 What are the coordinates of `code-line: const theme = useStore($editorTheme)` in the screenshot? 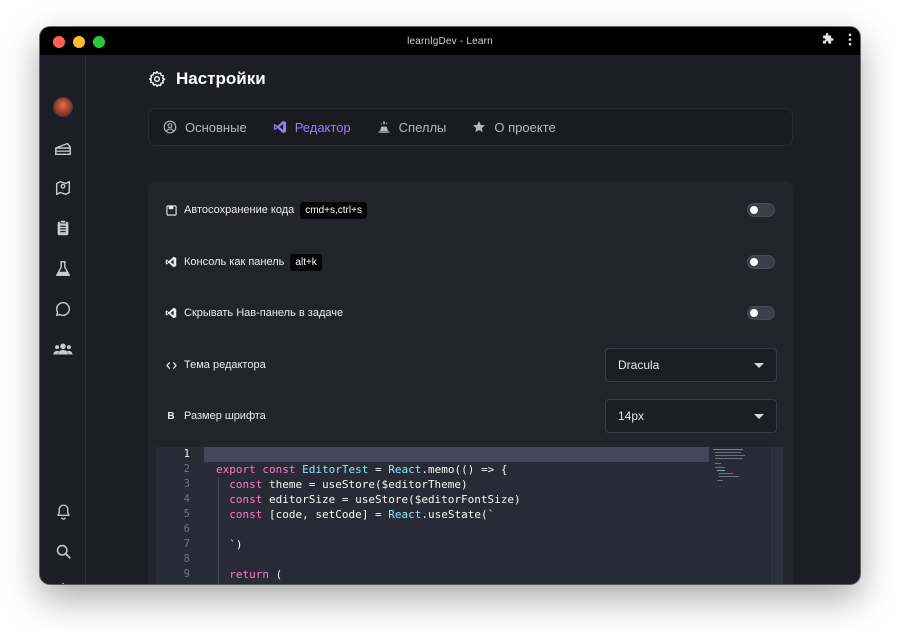 It's located at (348, 484).